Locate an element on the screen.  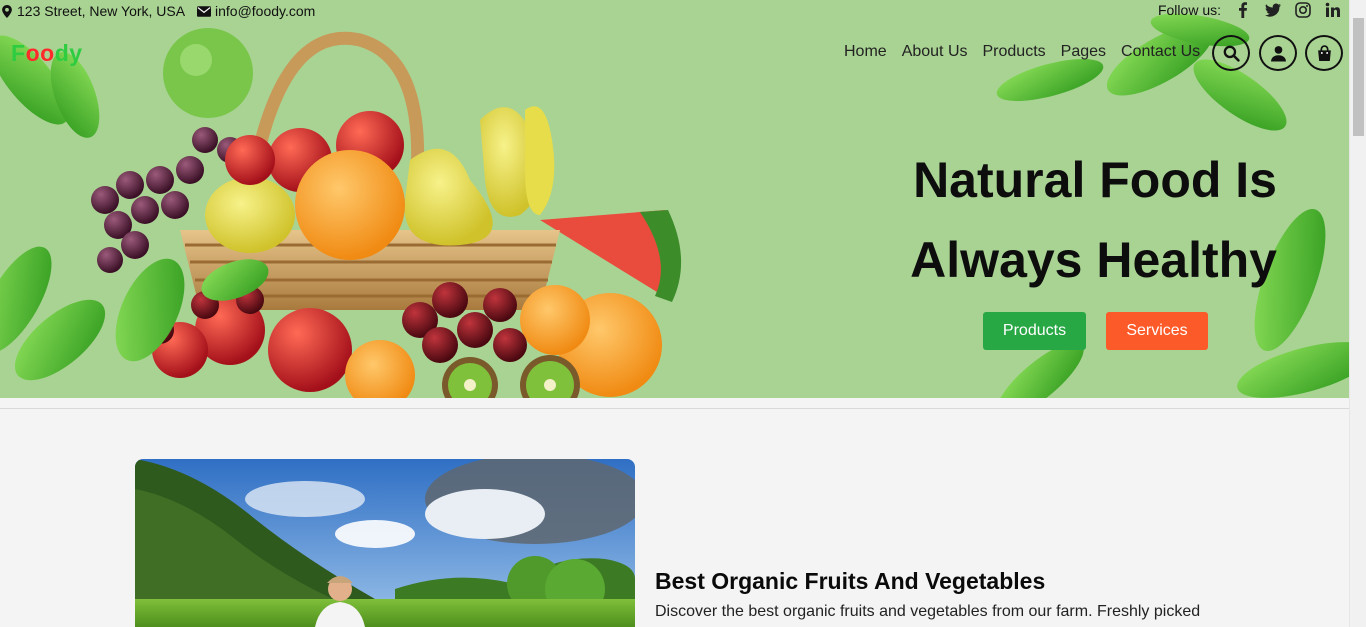
page-scrollbar is located at coordinates (1357, 313).